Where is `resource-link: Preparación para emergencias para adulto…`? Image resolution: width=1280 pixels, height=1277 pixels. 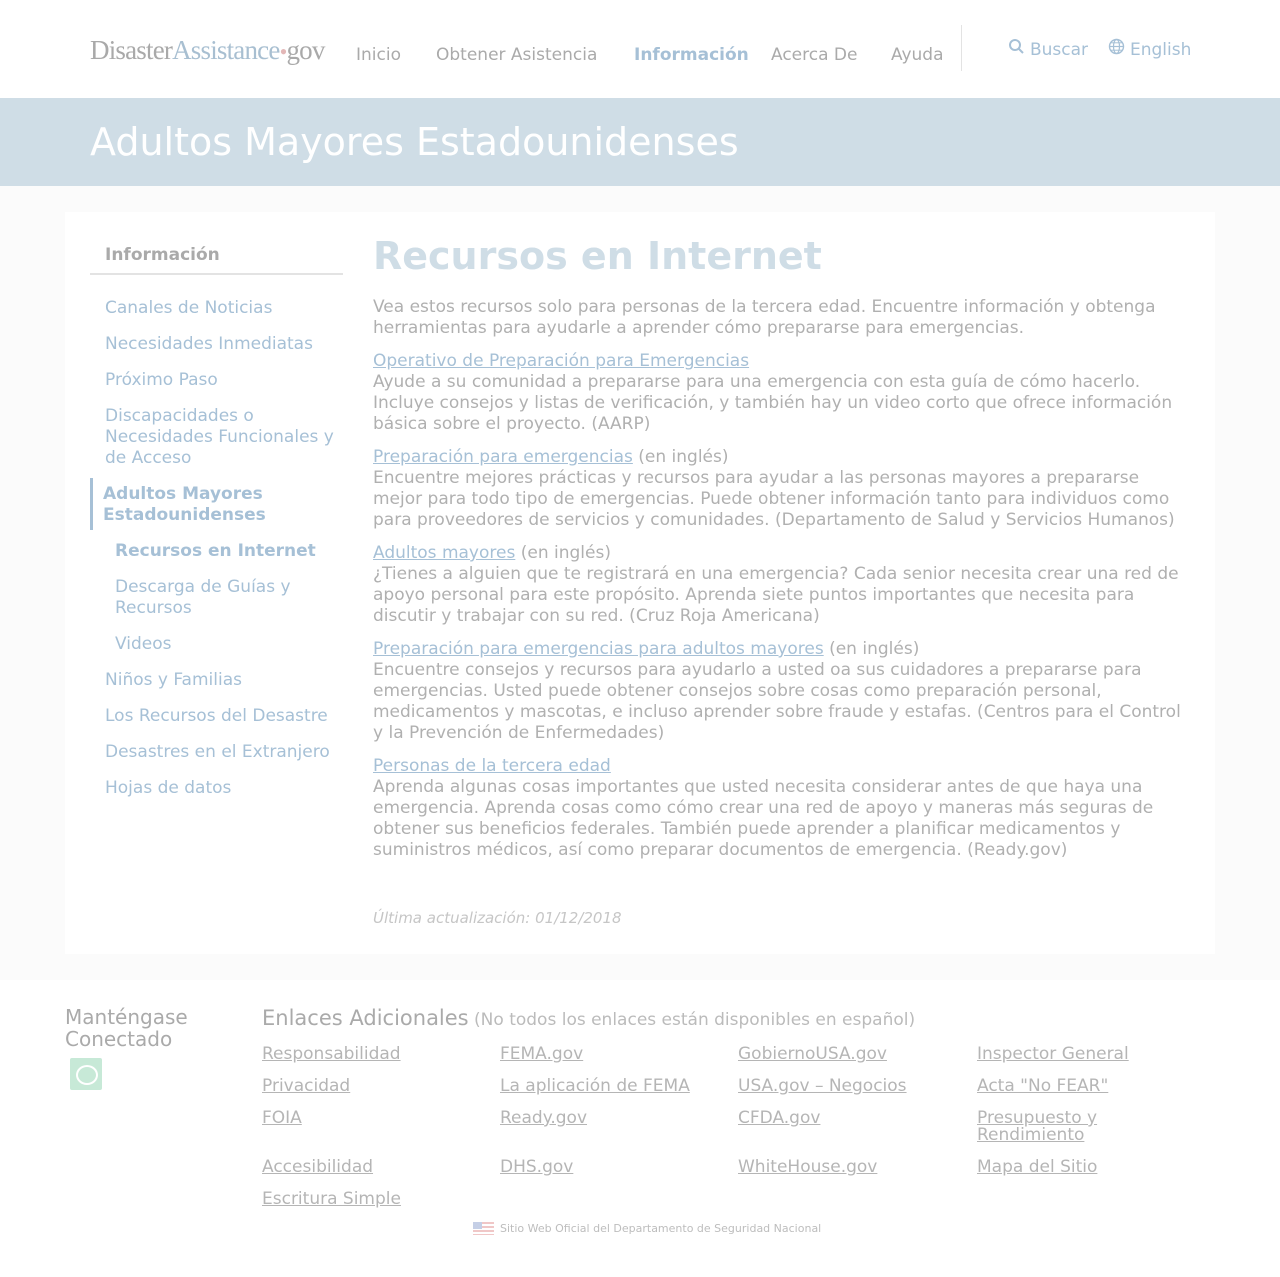 resource-link: Preparación para emergencias para adulto… is located at coordinates (598, 649).